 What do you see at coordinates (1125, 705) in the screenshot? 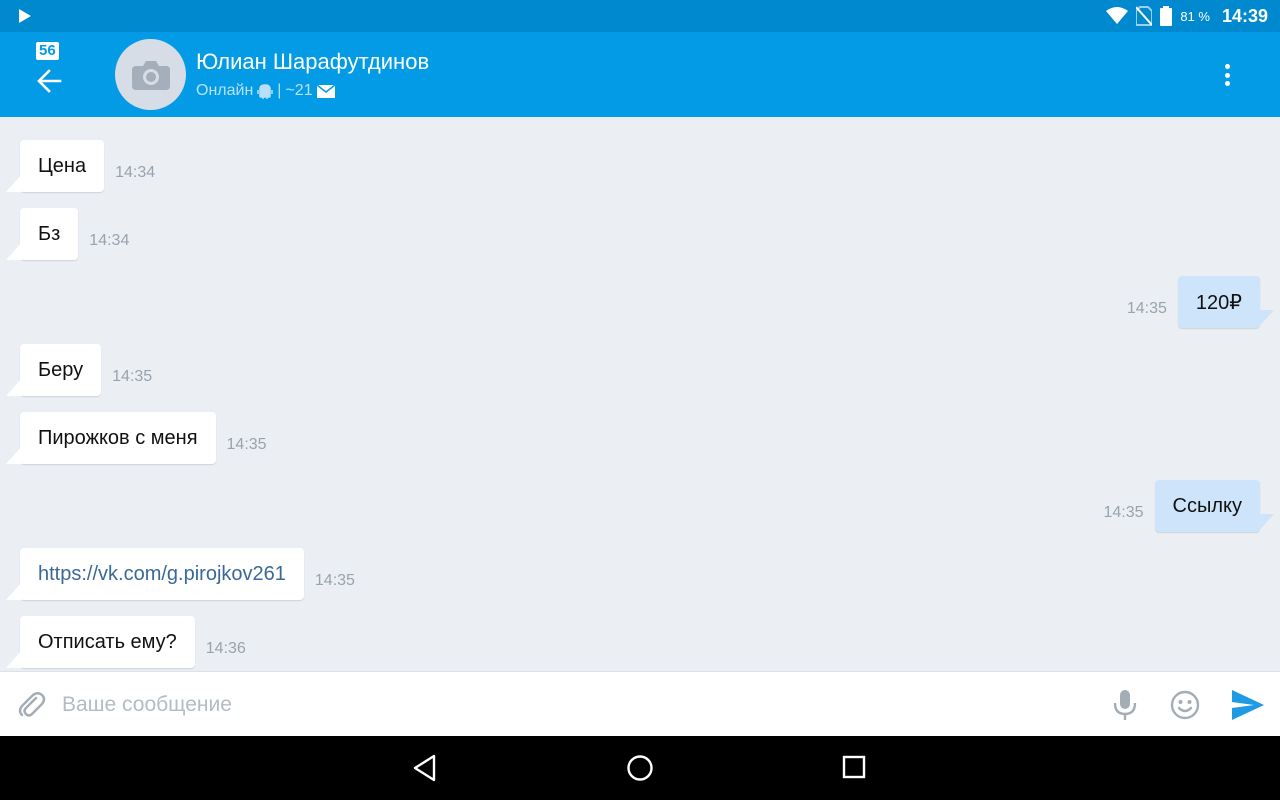
I see `microphone-icon` at bounding box center [1125, 705].